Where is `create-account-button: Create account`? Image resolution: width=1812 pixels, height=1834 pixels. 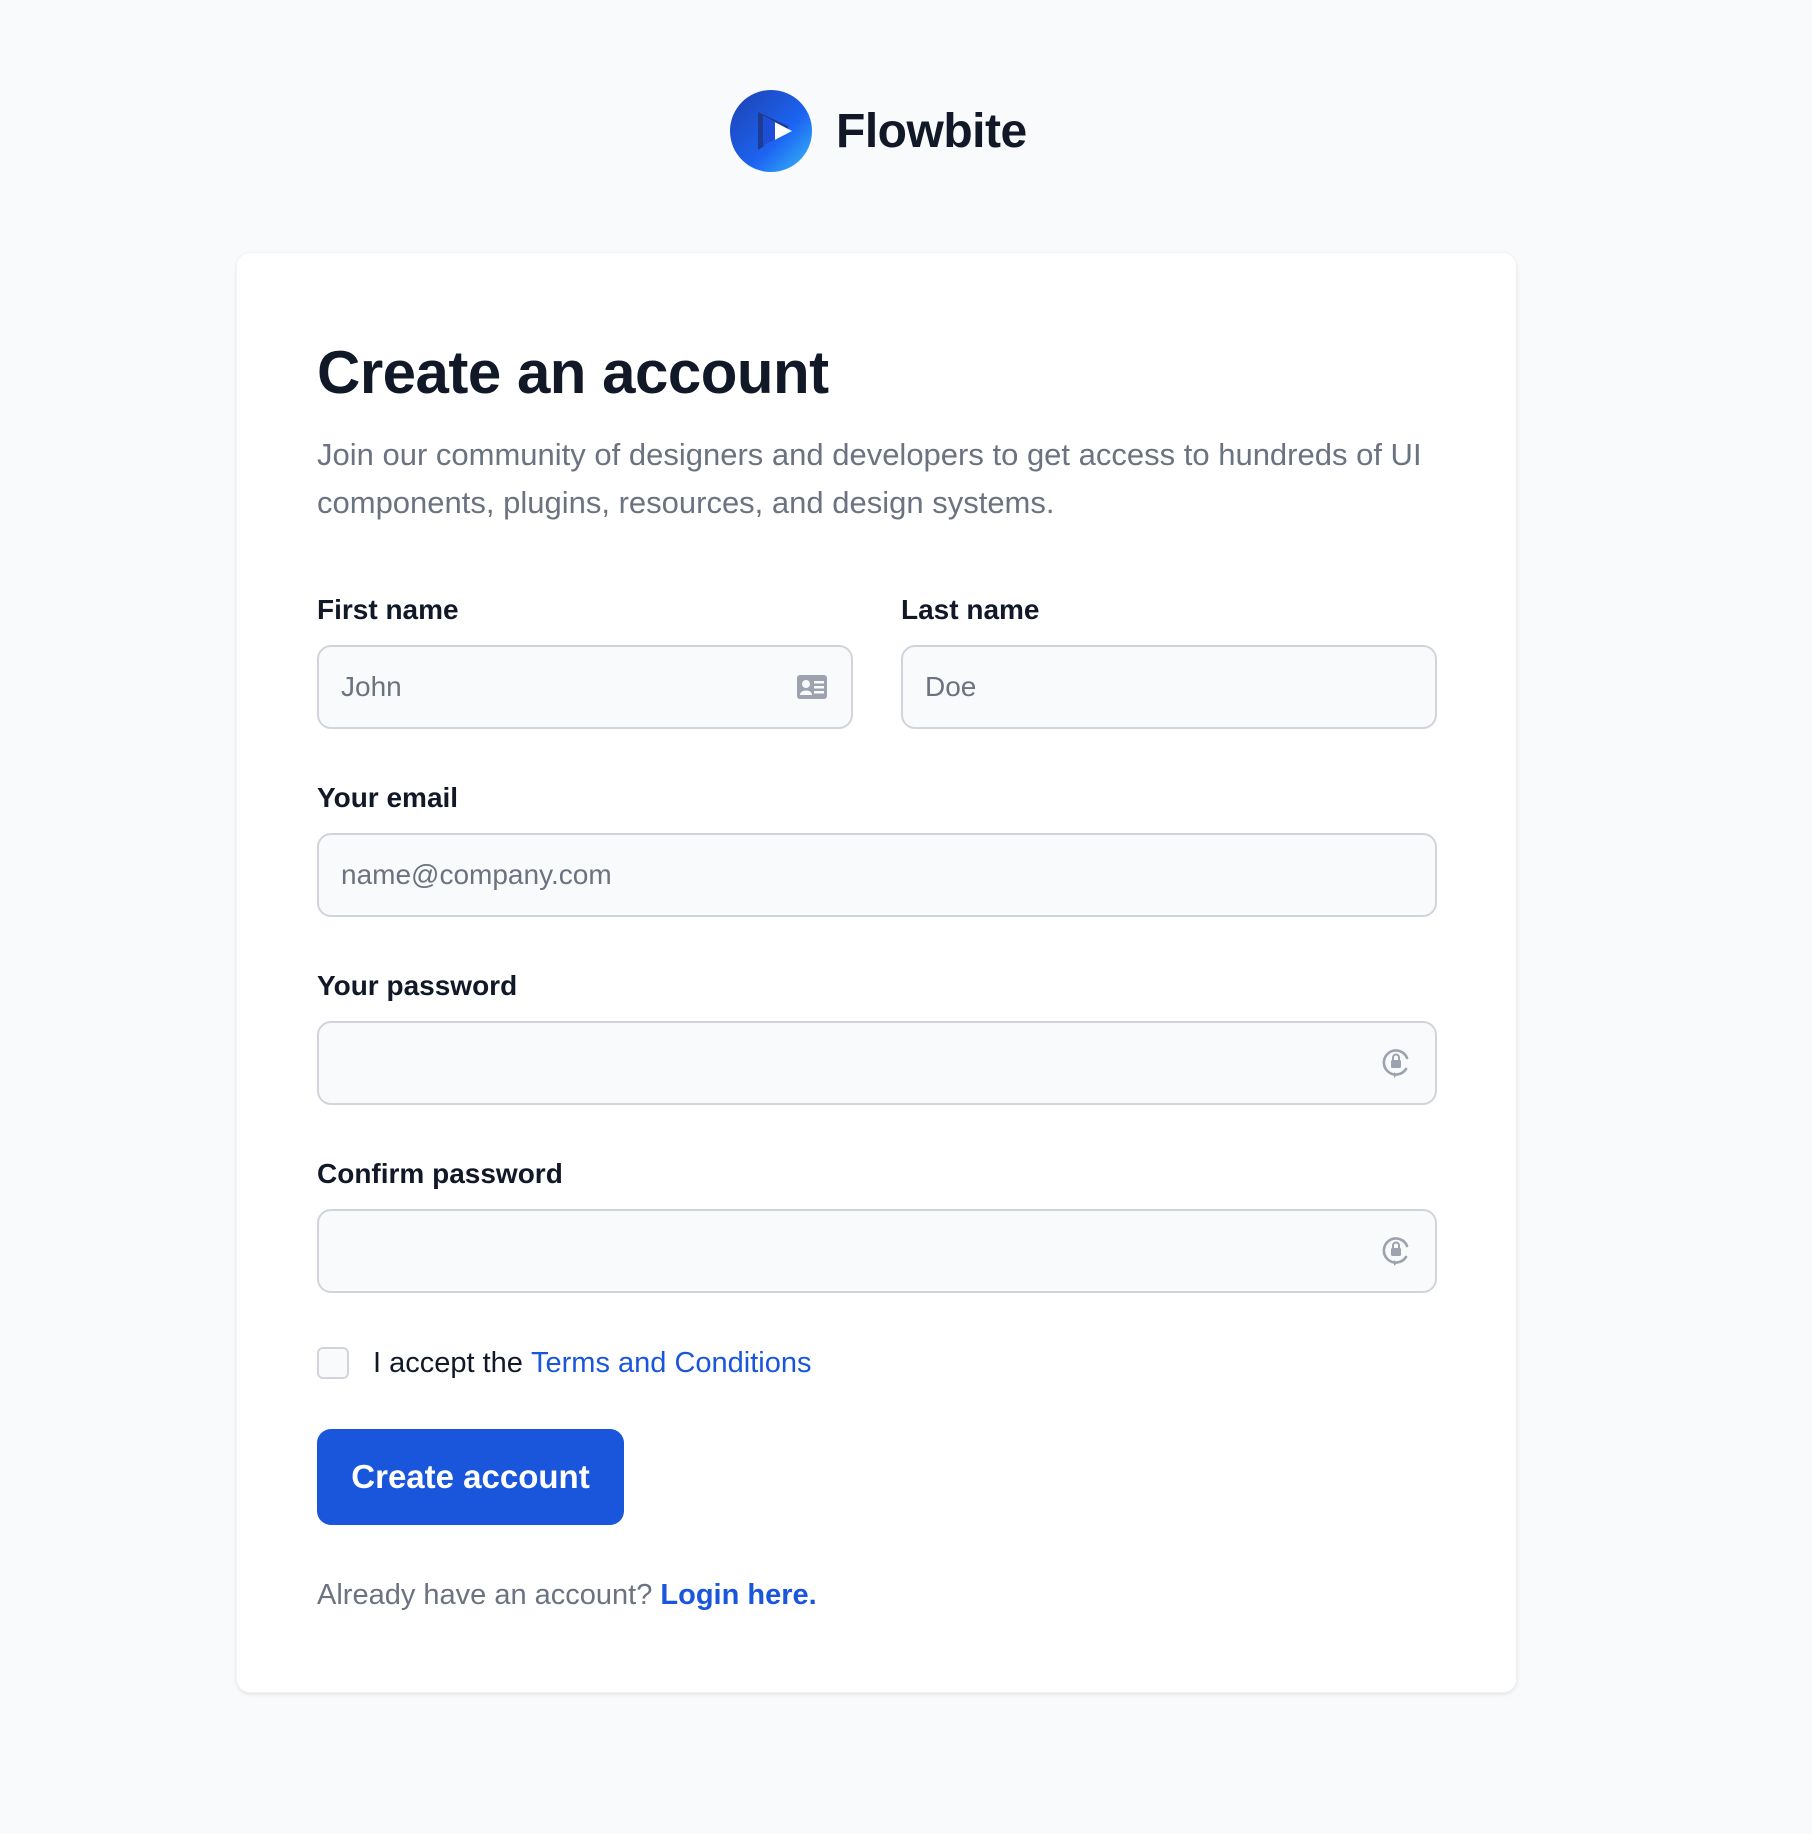 create-account-button: Create account is located at coordinates (470, 1477).